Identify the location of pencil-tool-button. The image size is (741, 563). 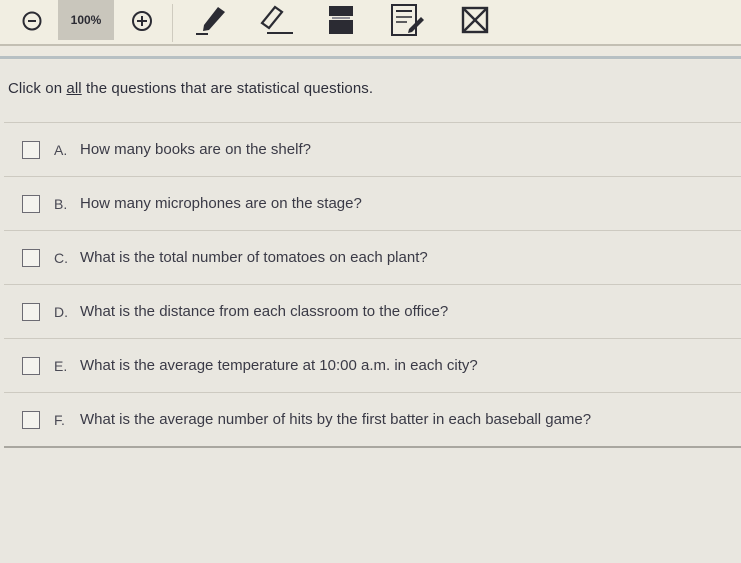
(212, 20).